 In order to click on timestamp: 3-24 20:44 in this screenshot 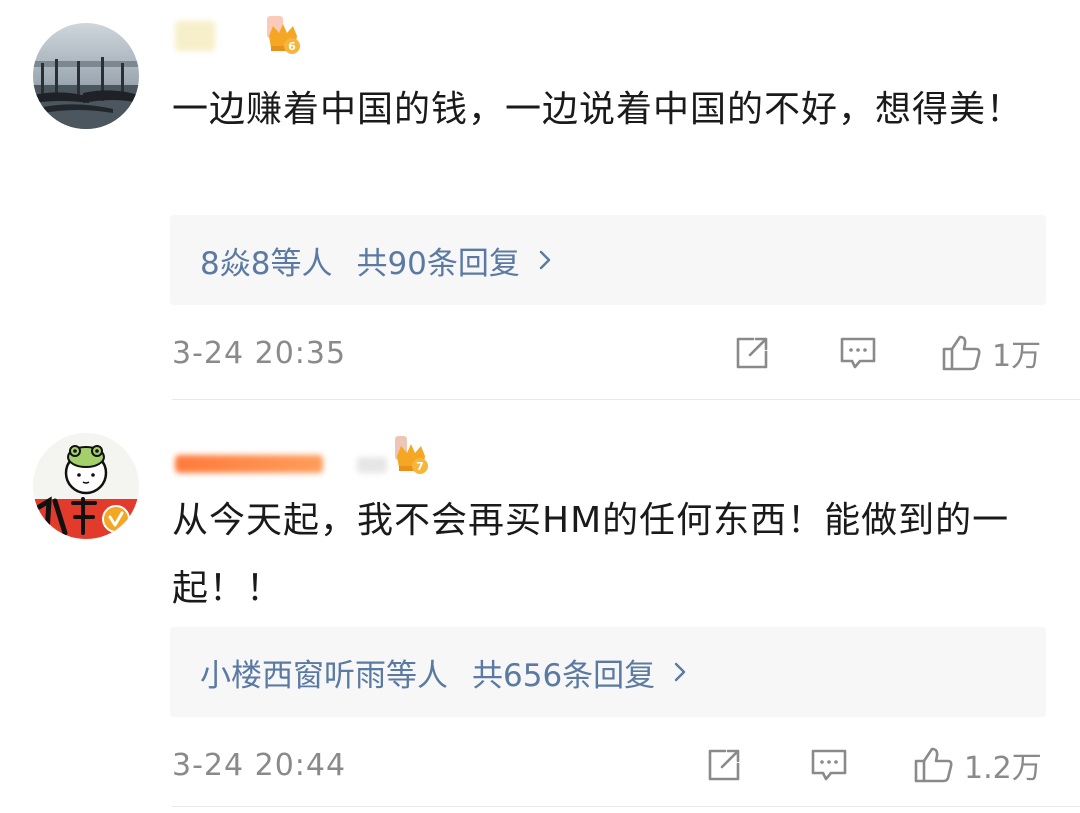, I will do `click(259, 765)`.